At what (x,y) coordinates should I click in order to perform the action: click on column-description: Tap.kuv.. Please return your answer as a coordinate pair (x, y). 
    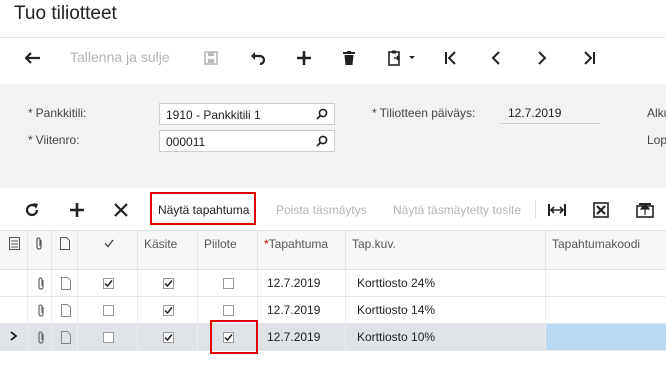
    Looking at the image, I should click on (446, 250).